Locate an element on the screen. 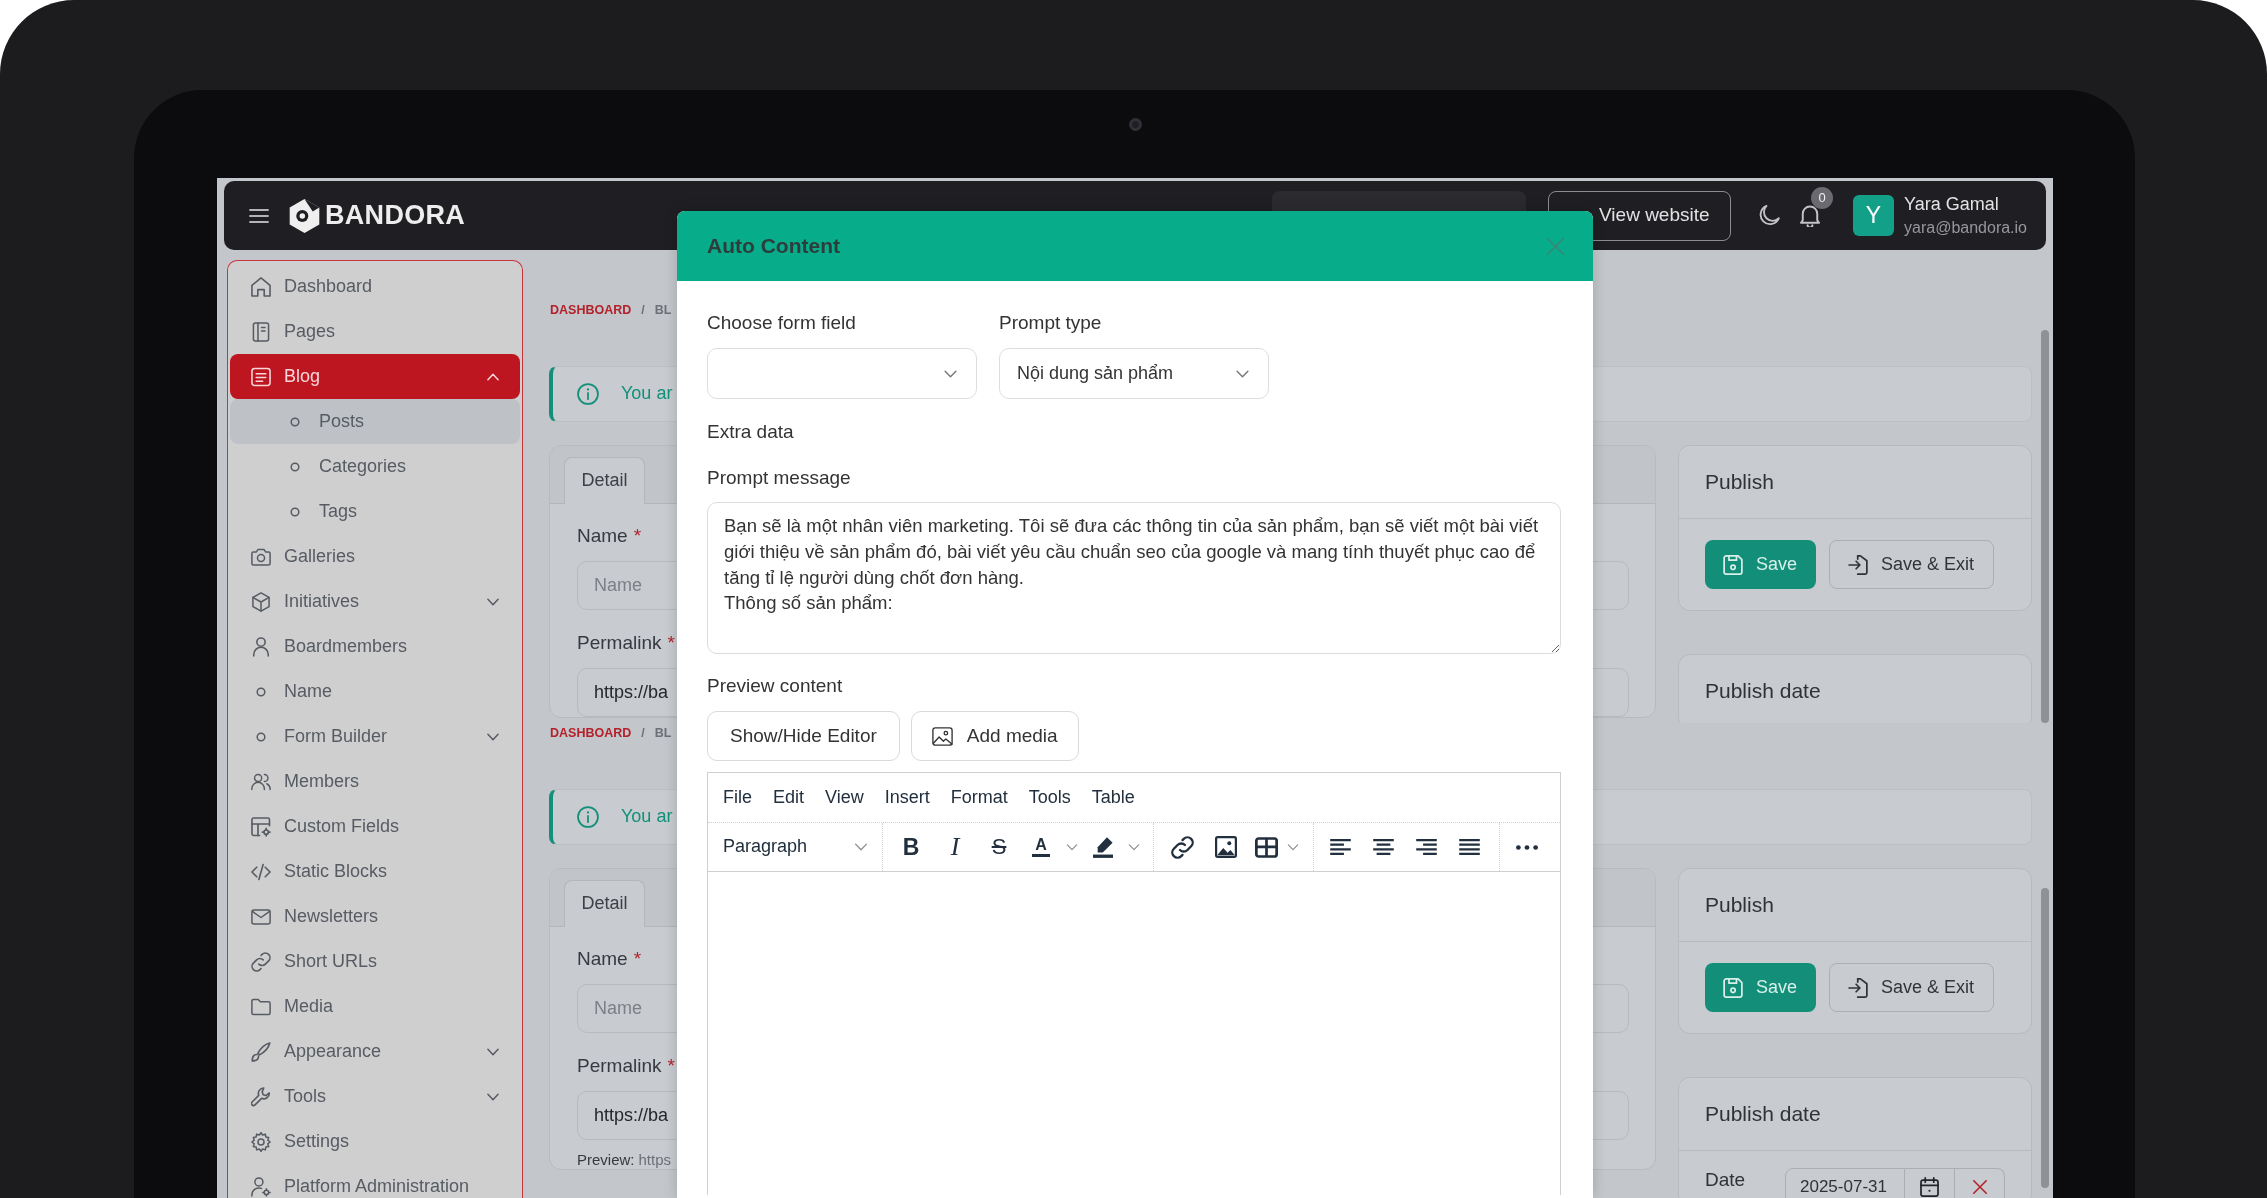 This screenshot has height=1198, width=2267. user-avatar: Y is located at coordinates (1873, 215).